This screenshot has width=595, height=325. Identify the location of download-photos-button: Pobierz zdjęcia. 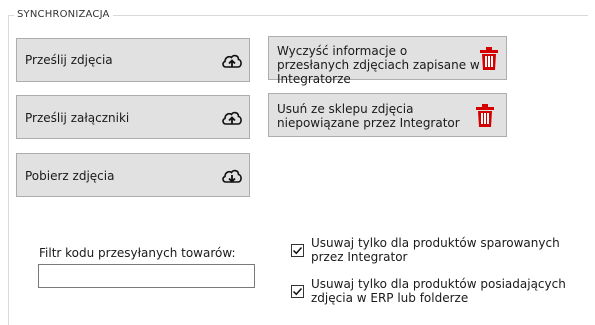
(133, 175).